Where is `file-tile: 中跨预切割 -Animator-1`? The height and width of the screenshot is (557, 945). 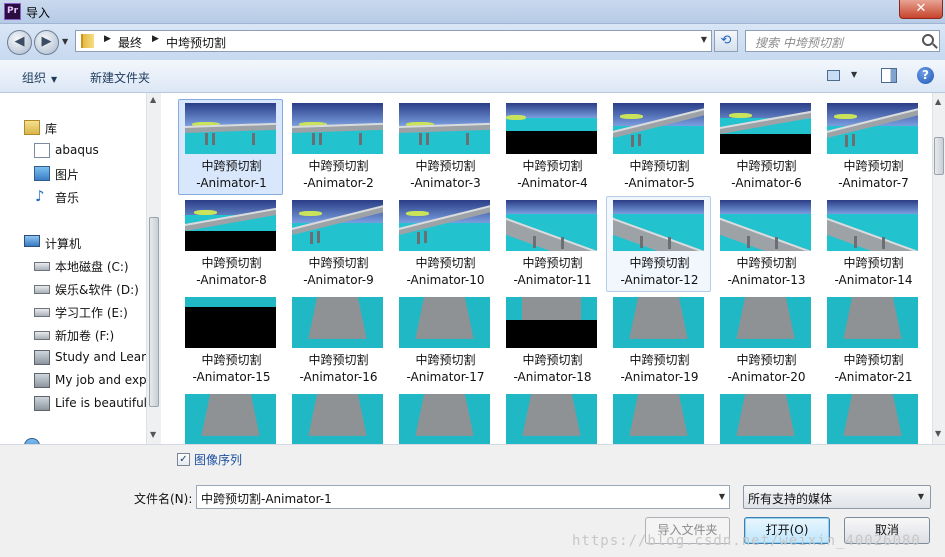
file-tile: 中跨预切割 -Animator-1 is located at coordinates (230, 147).